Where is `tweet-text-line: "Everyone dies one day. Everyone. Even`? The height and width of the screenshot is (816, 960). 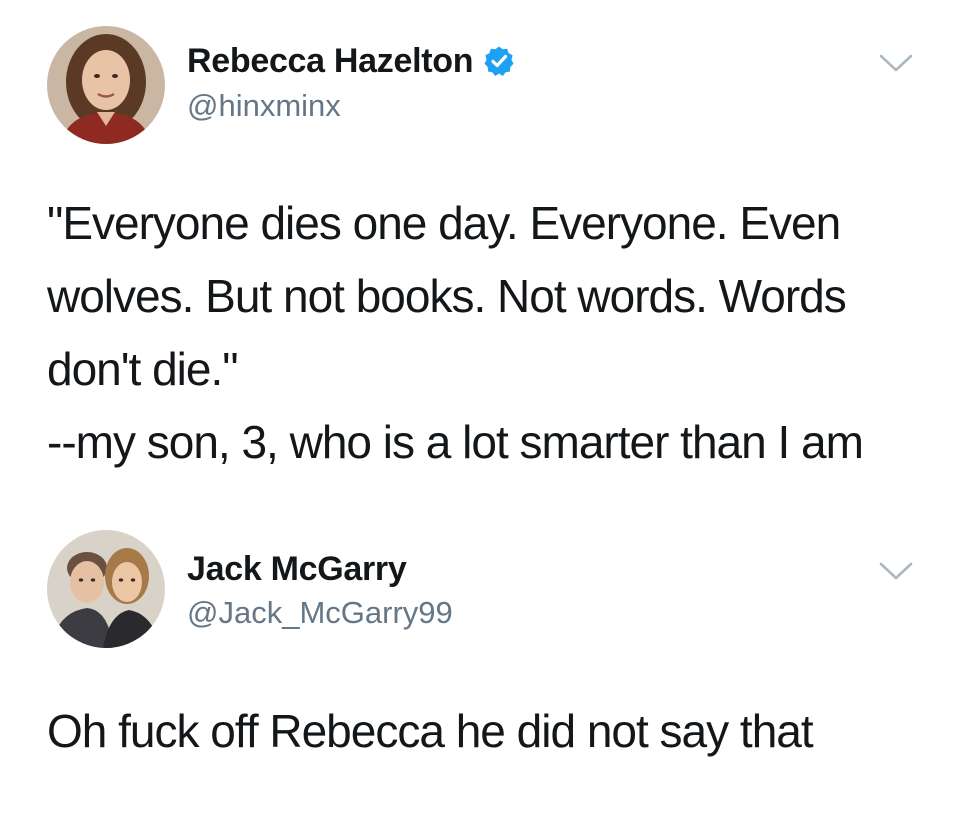
tweet-text-line: "Everyone dies one day. Everyone. Even is located at coordinates (444, 223).